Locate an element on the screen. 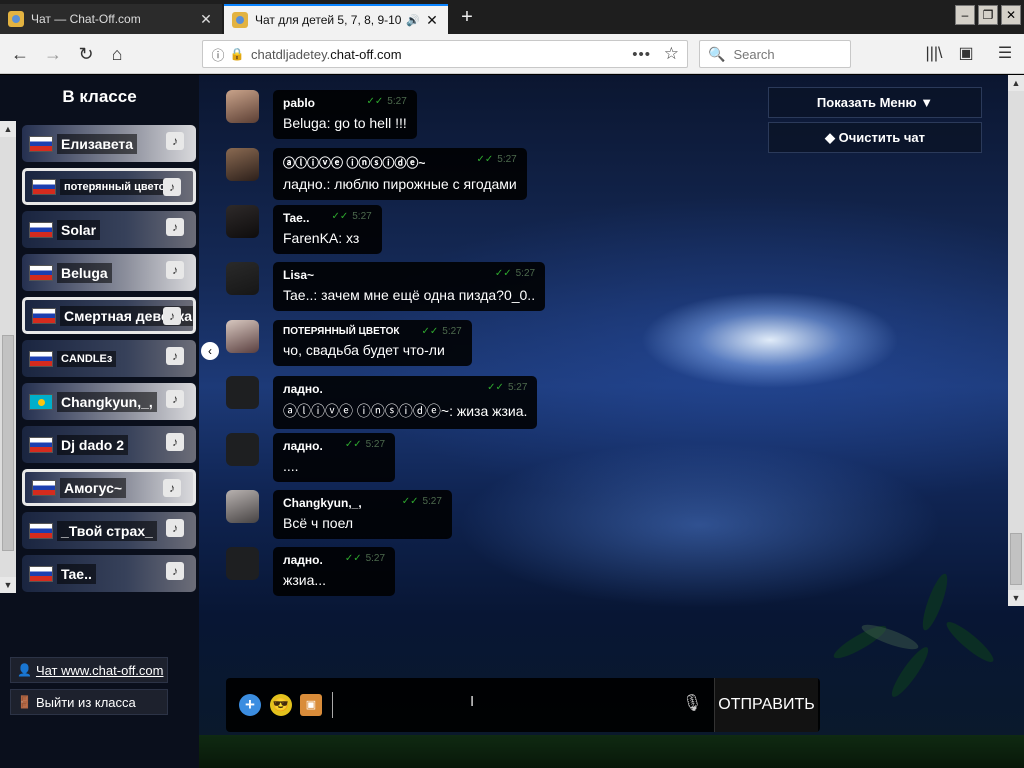  message-author: Tae.. is located at coordinates (296, 218).